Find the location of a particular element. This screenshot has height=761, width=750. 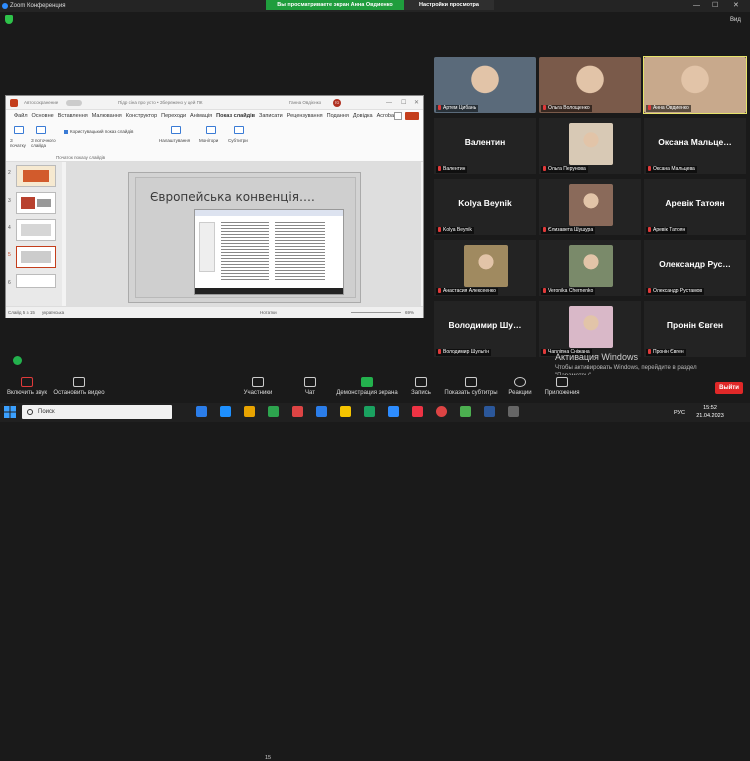

participant-label-text: Оксана Мальцева is located at coordinates (674, 169).